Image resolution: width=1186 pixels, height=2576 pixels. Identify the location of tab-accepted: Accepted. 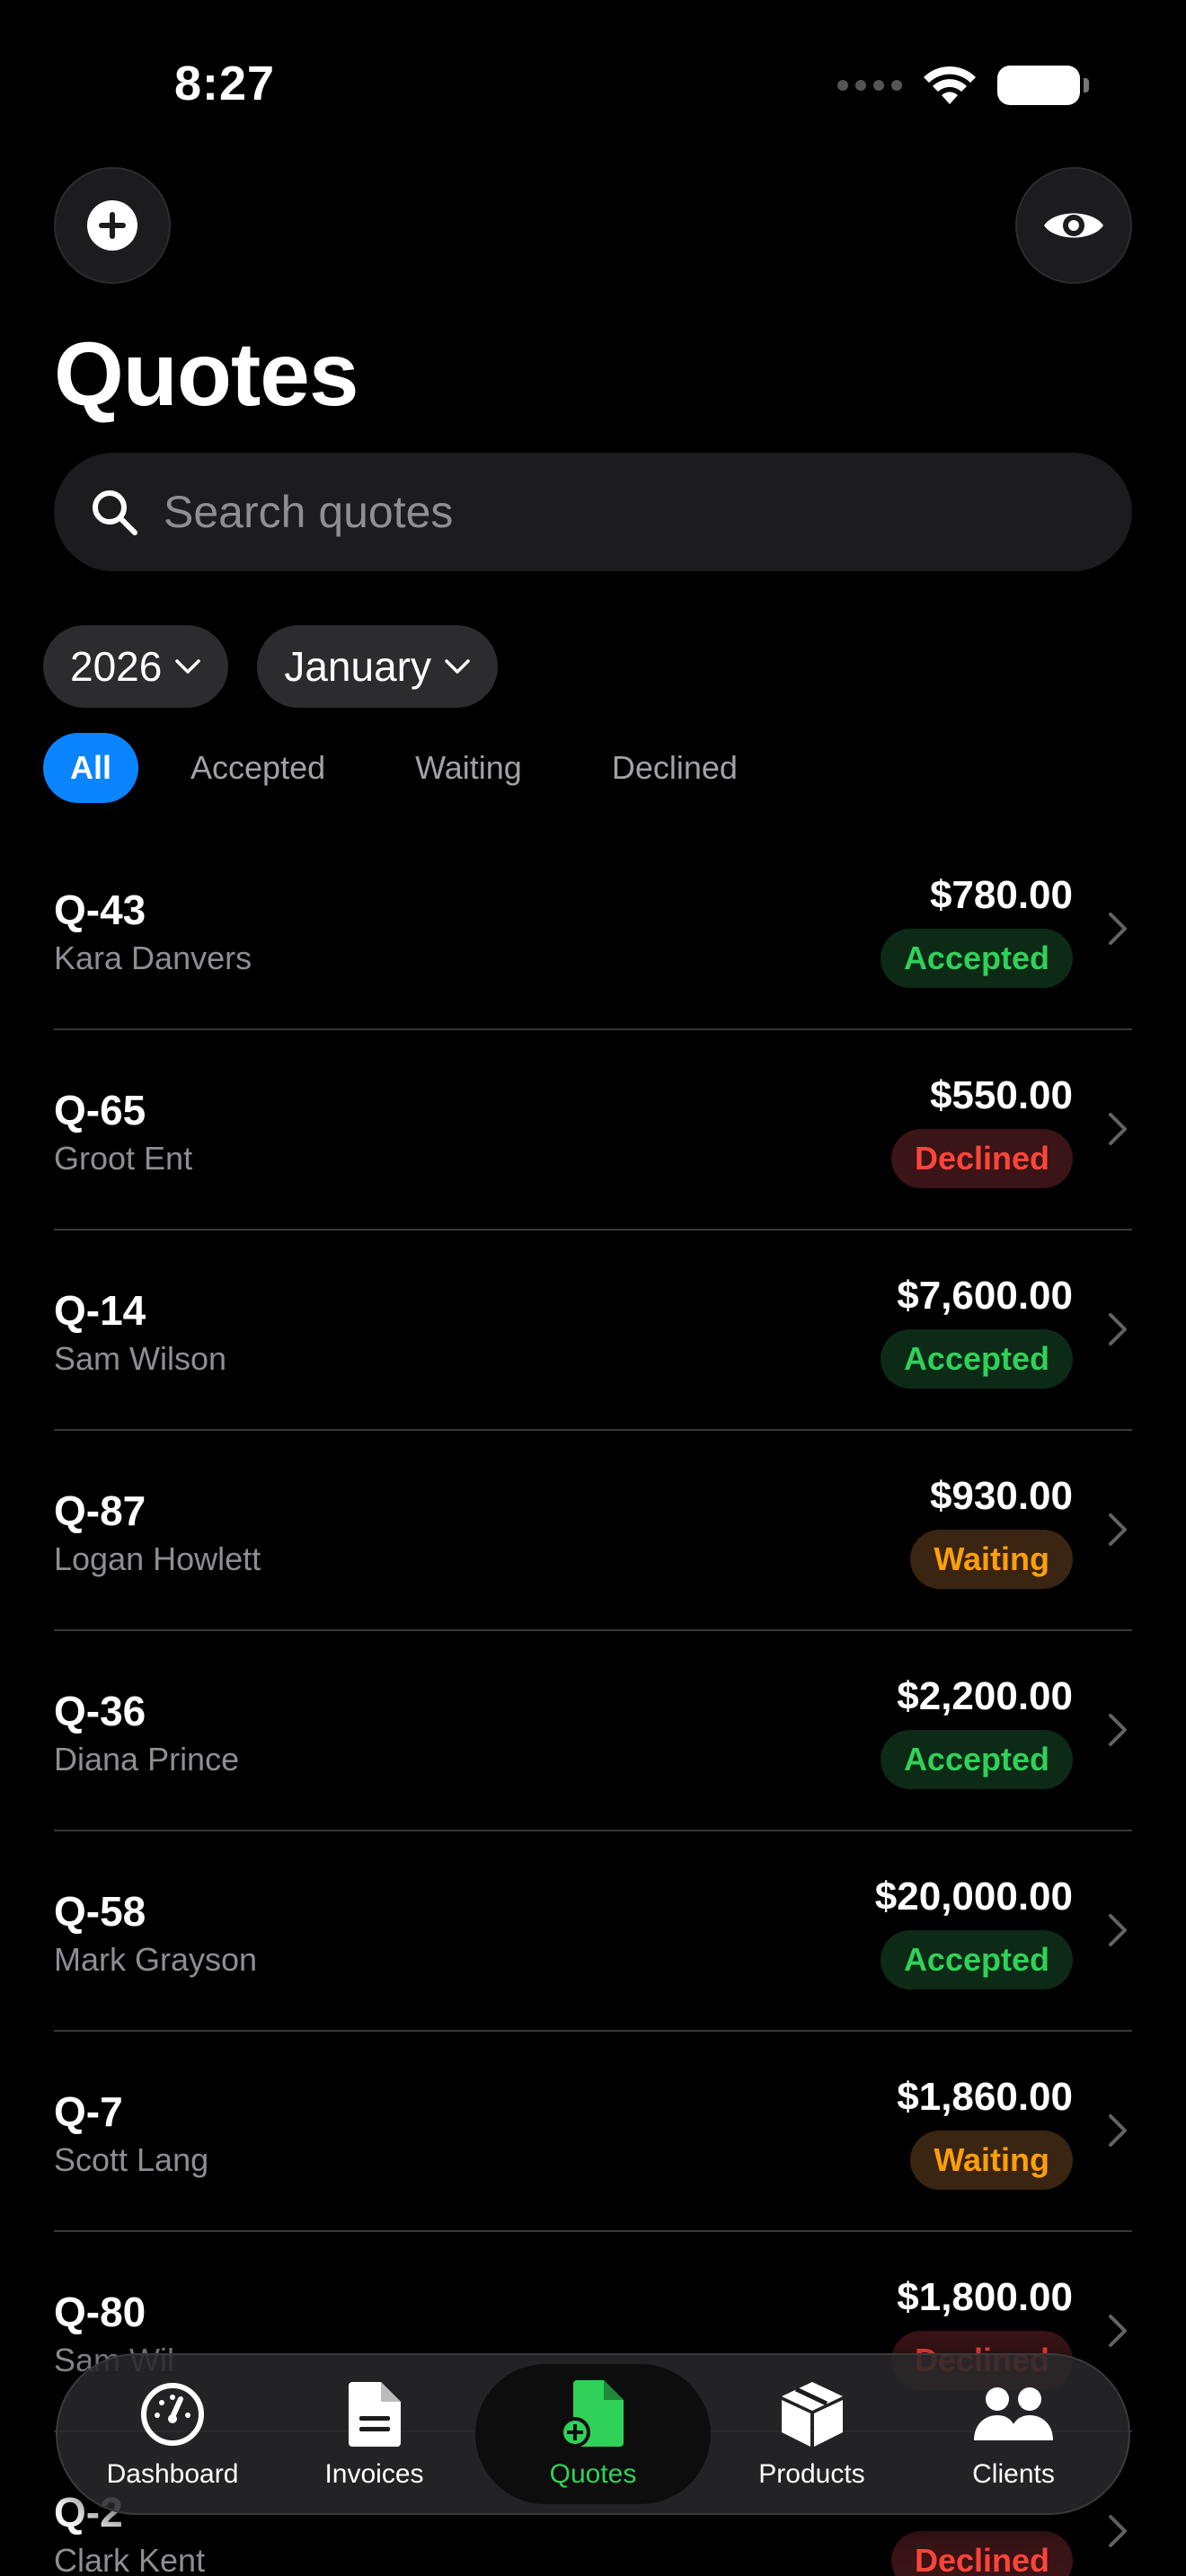
(258, 768).